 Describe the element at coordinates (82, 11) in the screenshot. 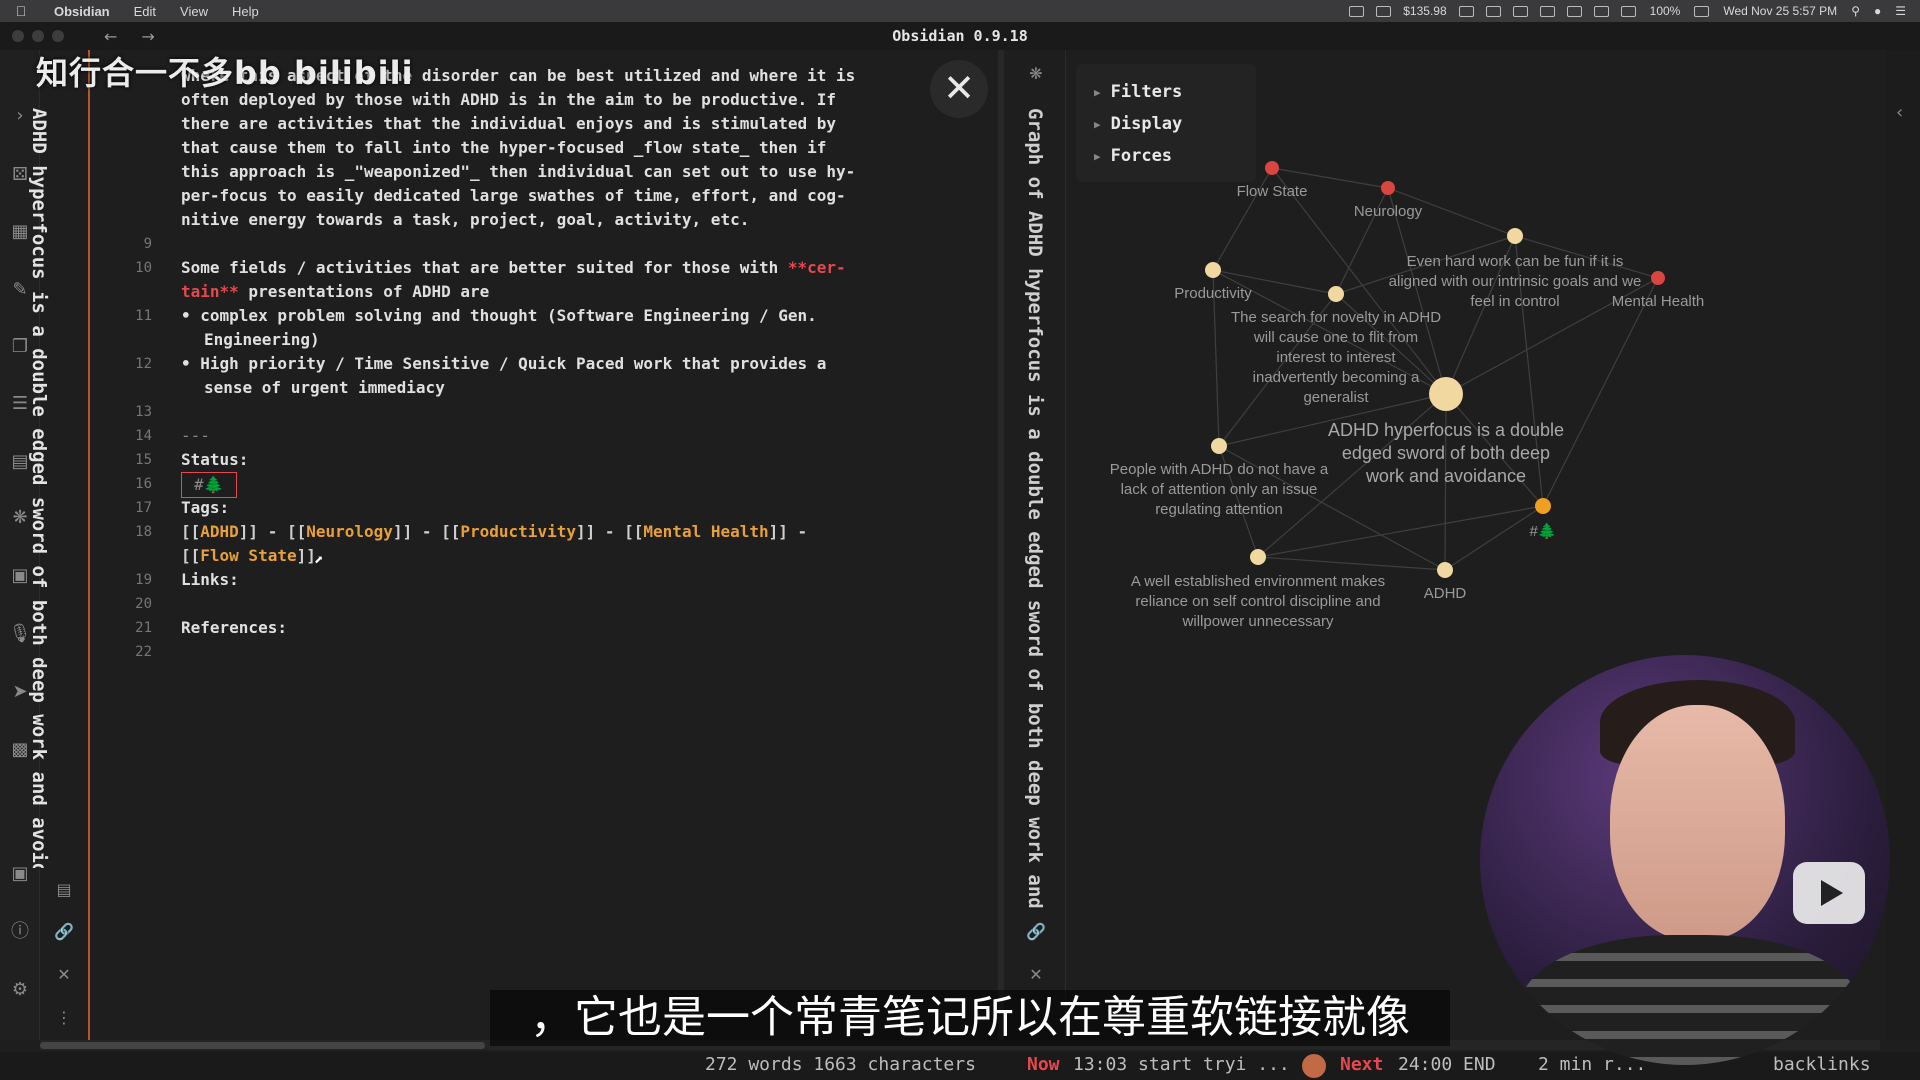

I see `menu-app-obsidian: Obsidian` at that location.